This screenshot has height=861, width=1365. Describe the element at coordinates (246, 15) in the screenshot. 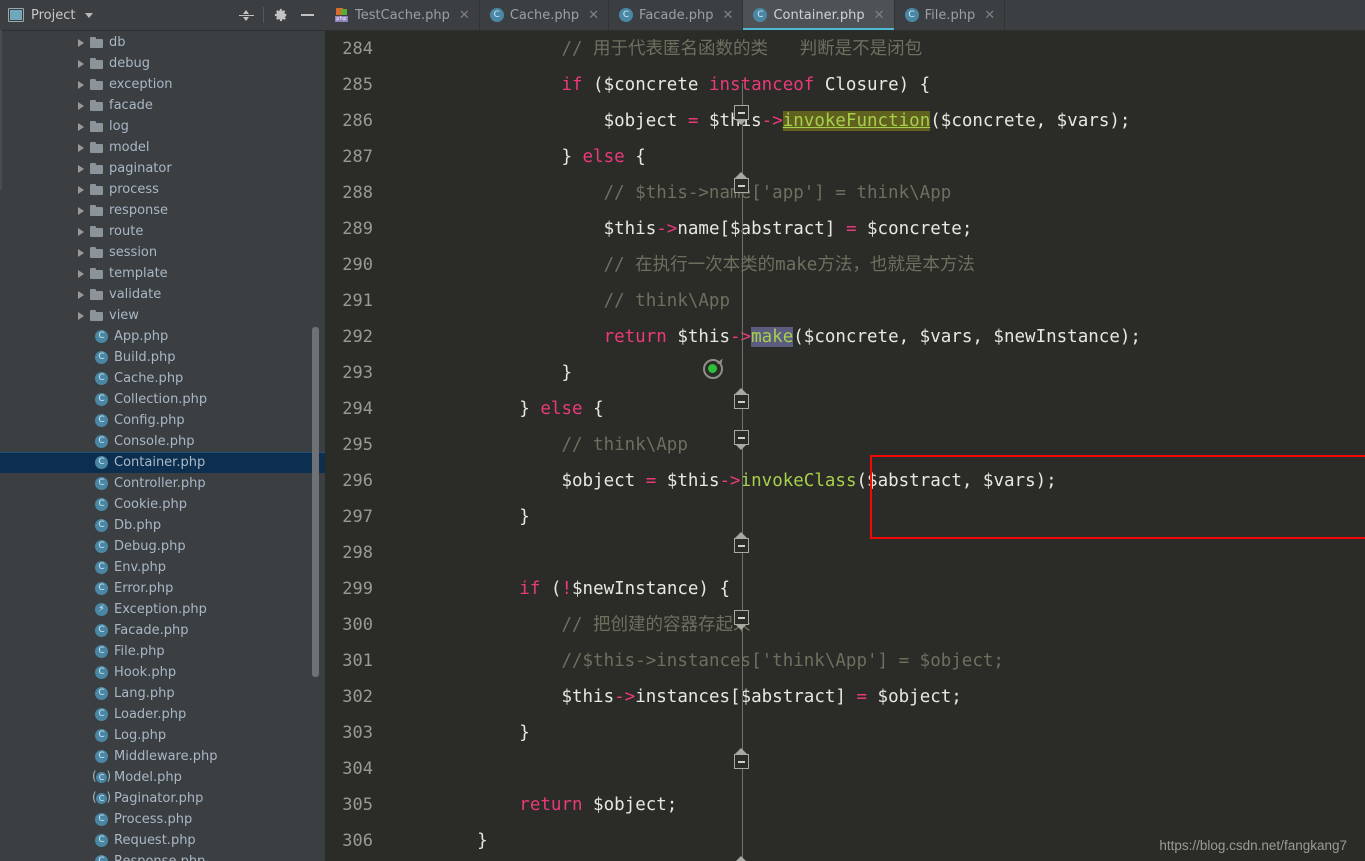

I see `collapse-all-button` at that location.